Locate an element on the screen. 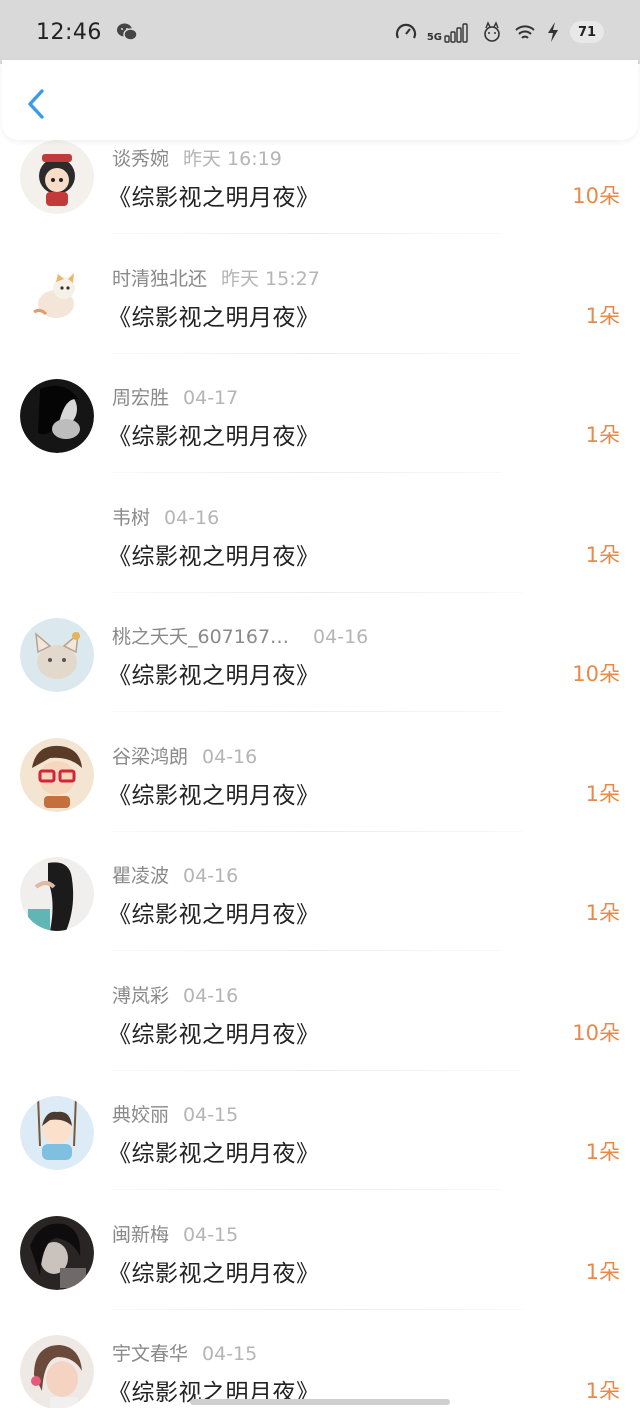 This screenshot has height=1408, width=640. record-date: 昨天 15:27 is located at coordinates (270, 278).